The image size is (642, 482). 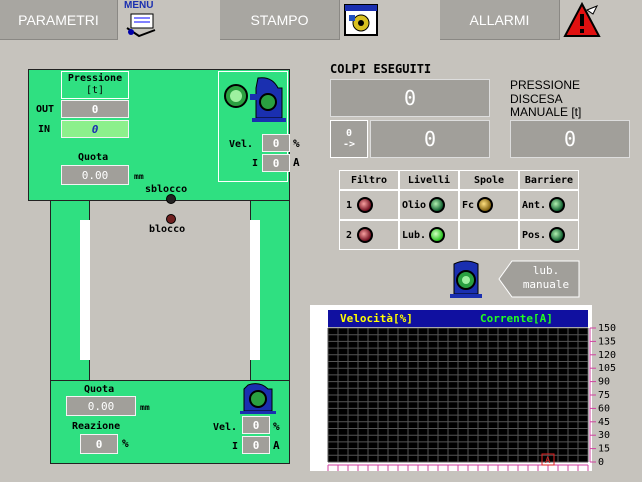 I want to click on header-livelli: Livelli, so click(x=429, y=180).